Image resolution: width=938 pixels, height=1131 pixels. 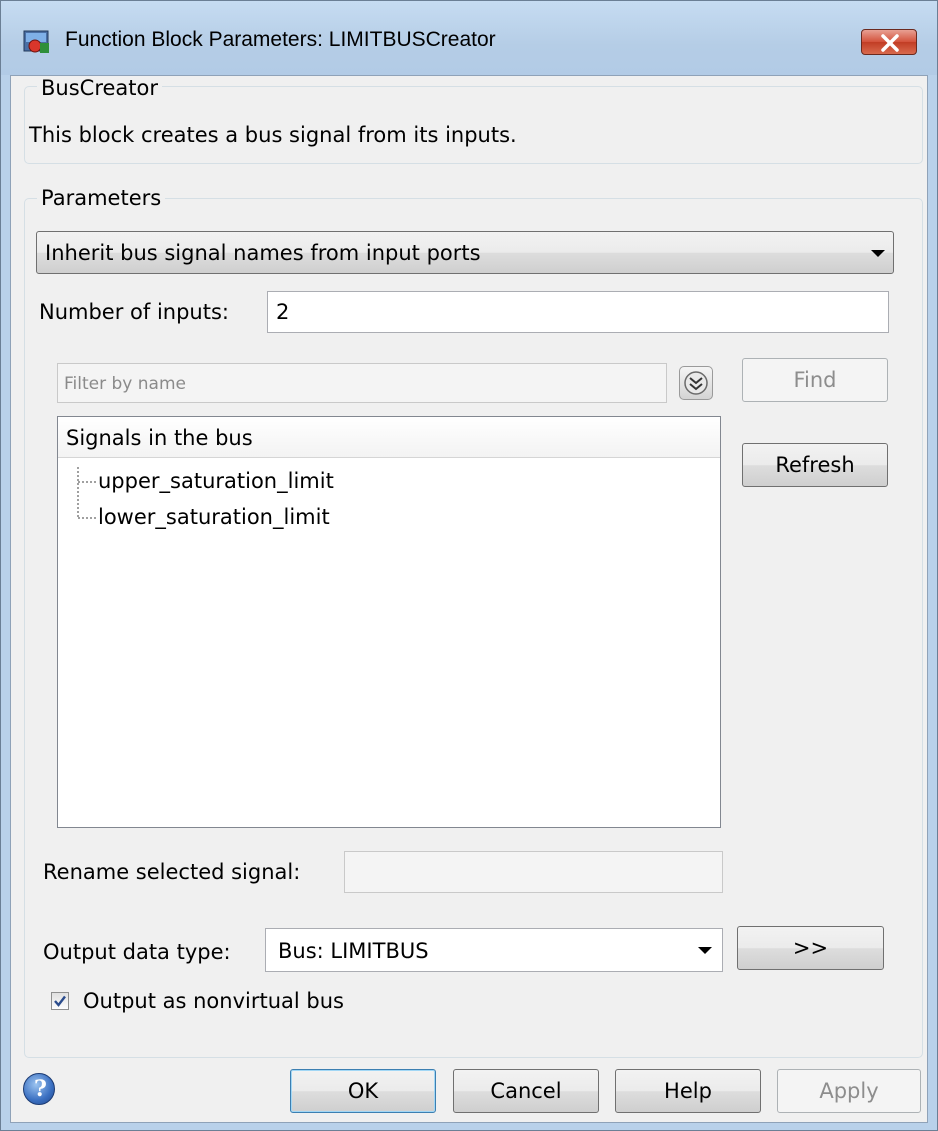 What do you see at coordinates (815, 380) in the screenshot?
I see `find-button: Find` at bounding box center [815, 380].